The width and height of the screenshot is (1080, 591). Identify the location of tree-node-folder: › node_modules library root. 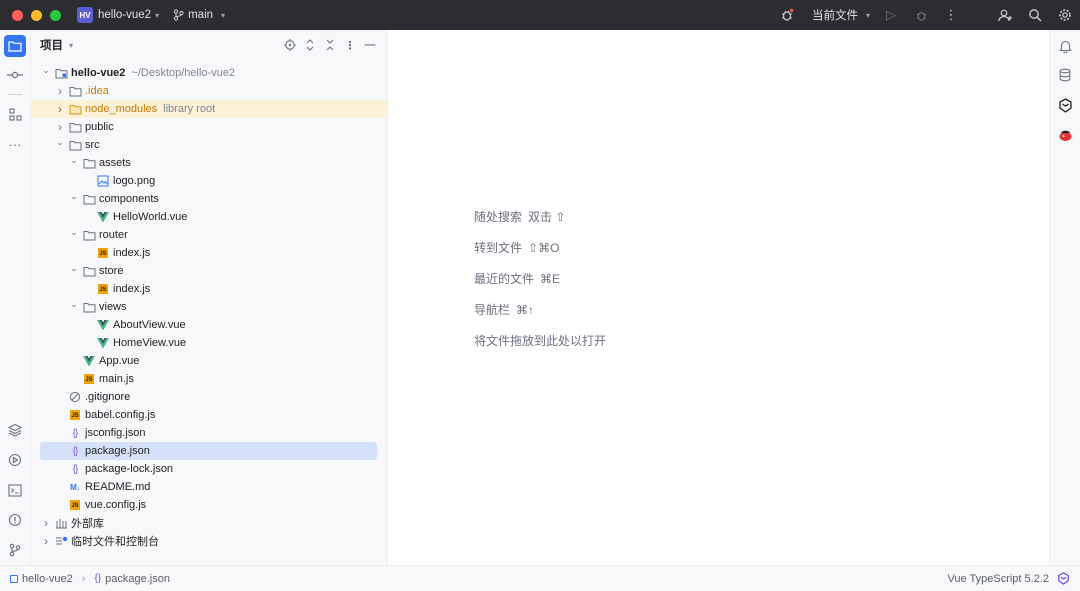
(209, 109).